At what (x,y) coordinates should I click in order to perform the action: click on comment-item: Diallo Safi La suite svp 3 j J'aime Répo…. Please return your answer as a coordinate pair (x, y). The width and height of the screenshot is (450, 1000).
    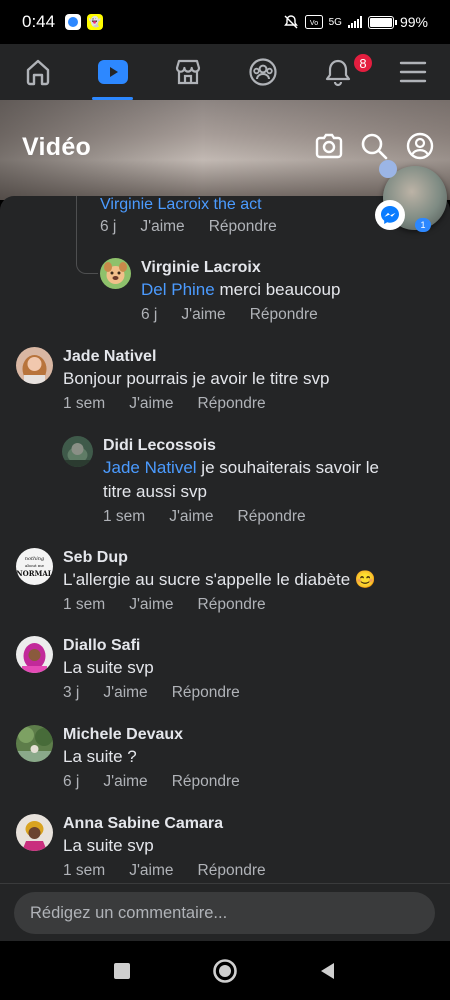
    Looking at the image, I should click on (140, 669).